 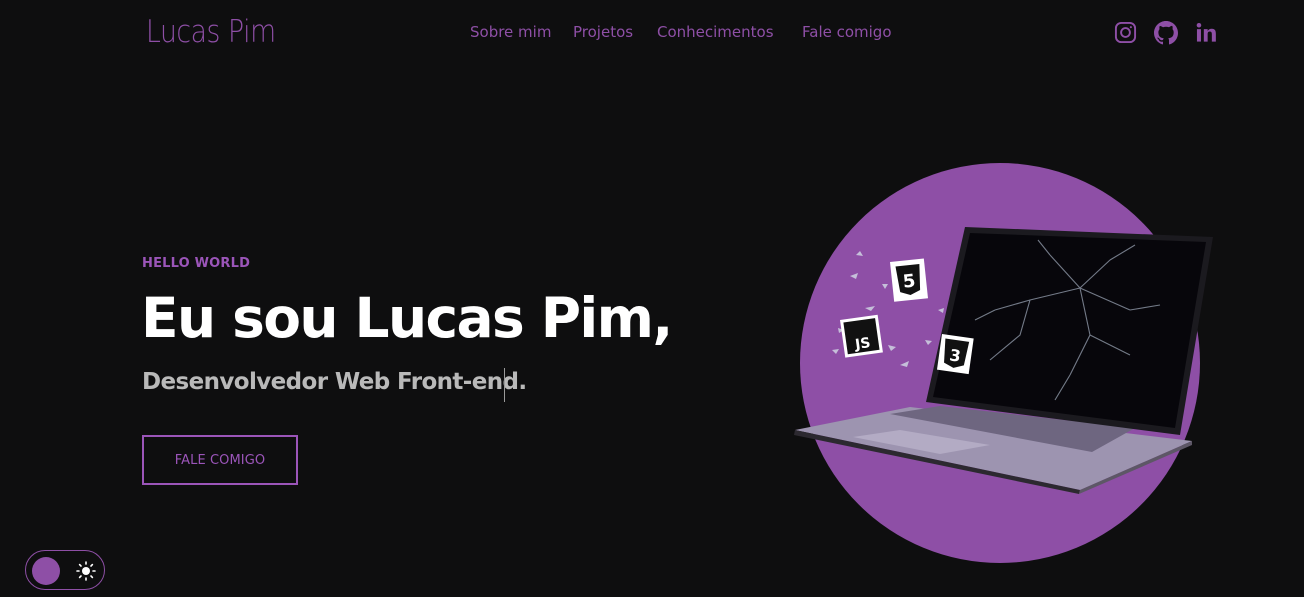 I want to click on css3-icon: 3, so click(x=955, y=354).